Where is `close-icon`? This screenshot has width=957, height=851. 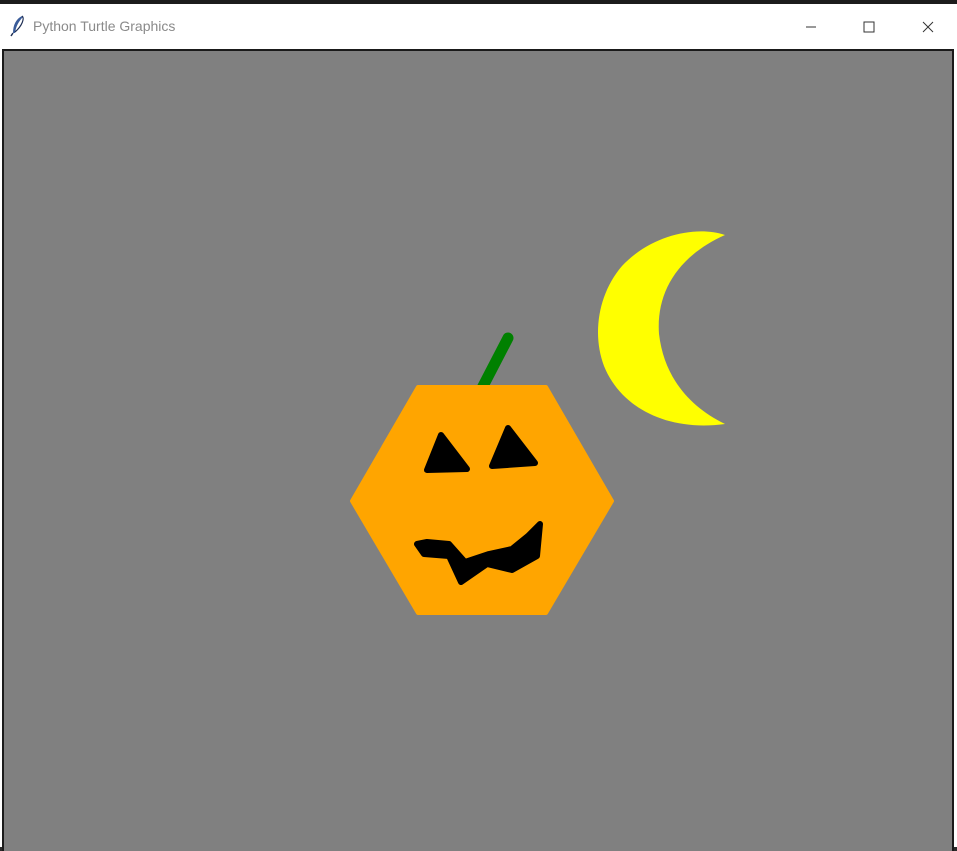
close-icon is located at coordinates (928, 27).